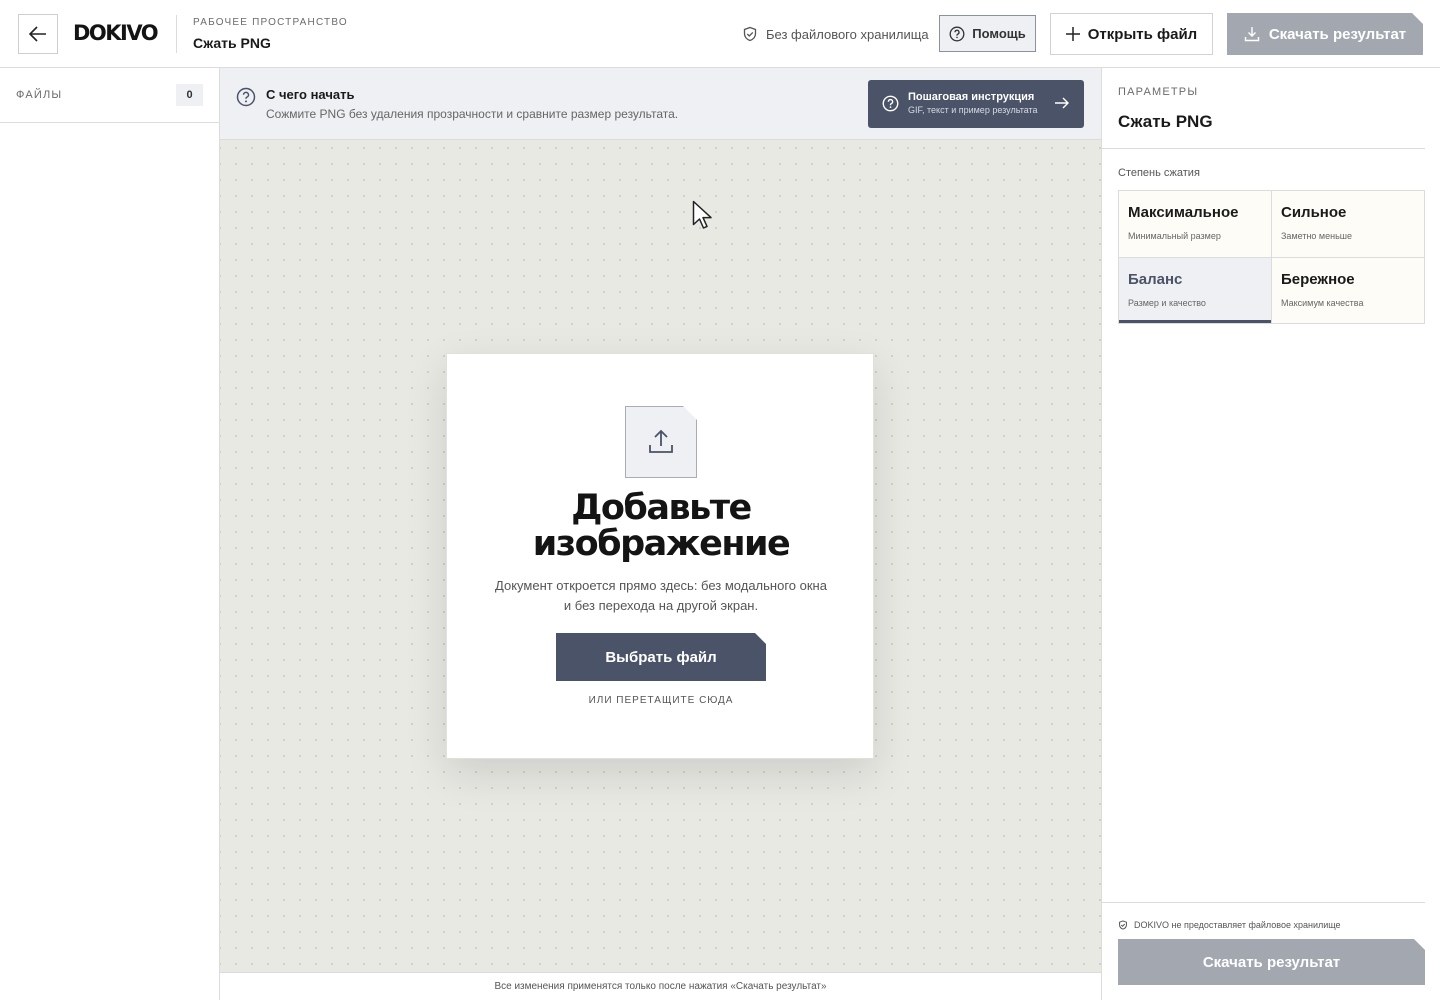 This screenshot has height=1000, width=1440. Describe the element at coordinates (1252, 34) in the screenshot. I see `download-icon` at that location.